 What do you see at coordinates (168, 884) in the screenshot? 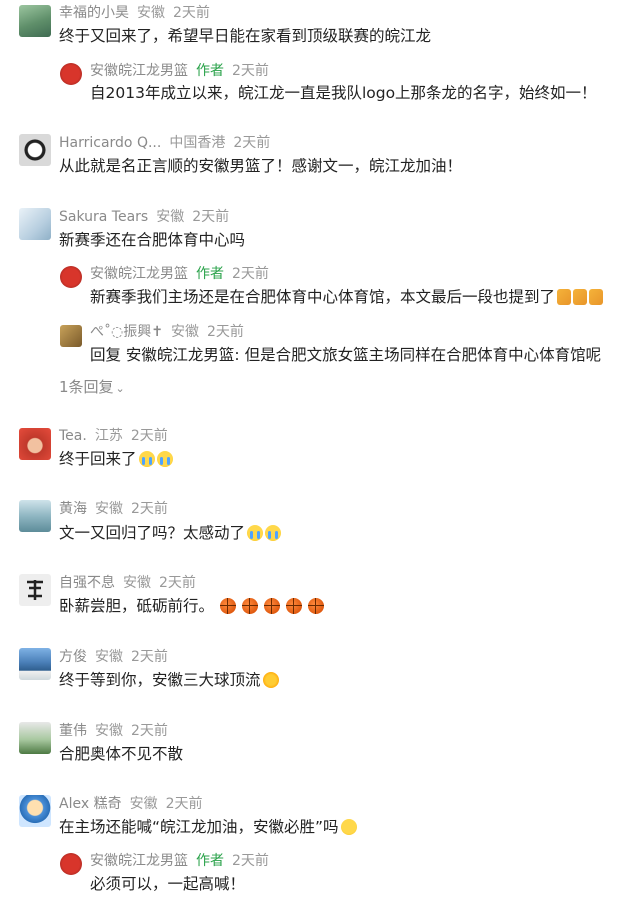
I see `reply-text: 必须可以，一起高喊！` at bounding box center [168, 884].